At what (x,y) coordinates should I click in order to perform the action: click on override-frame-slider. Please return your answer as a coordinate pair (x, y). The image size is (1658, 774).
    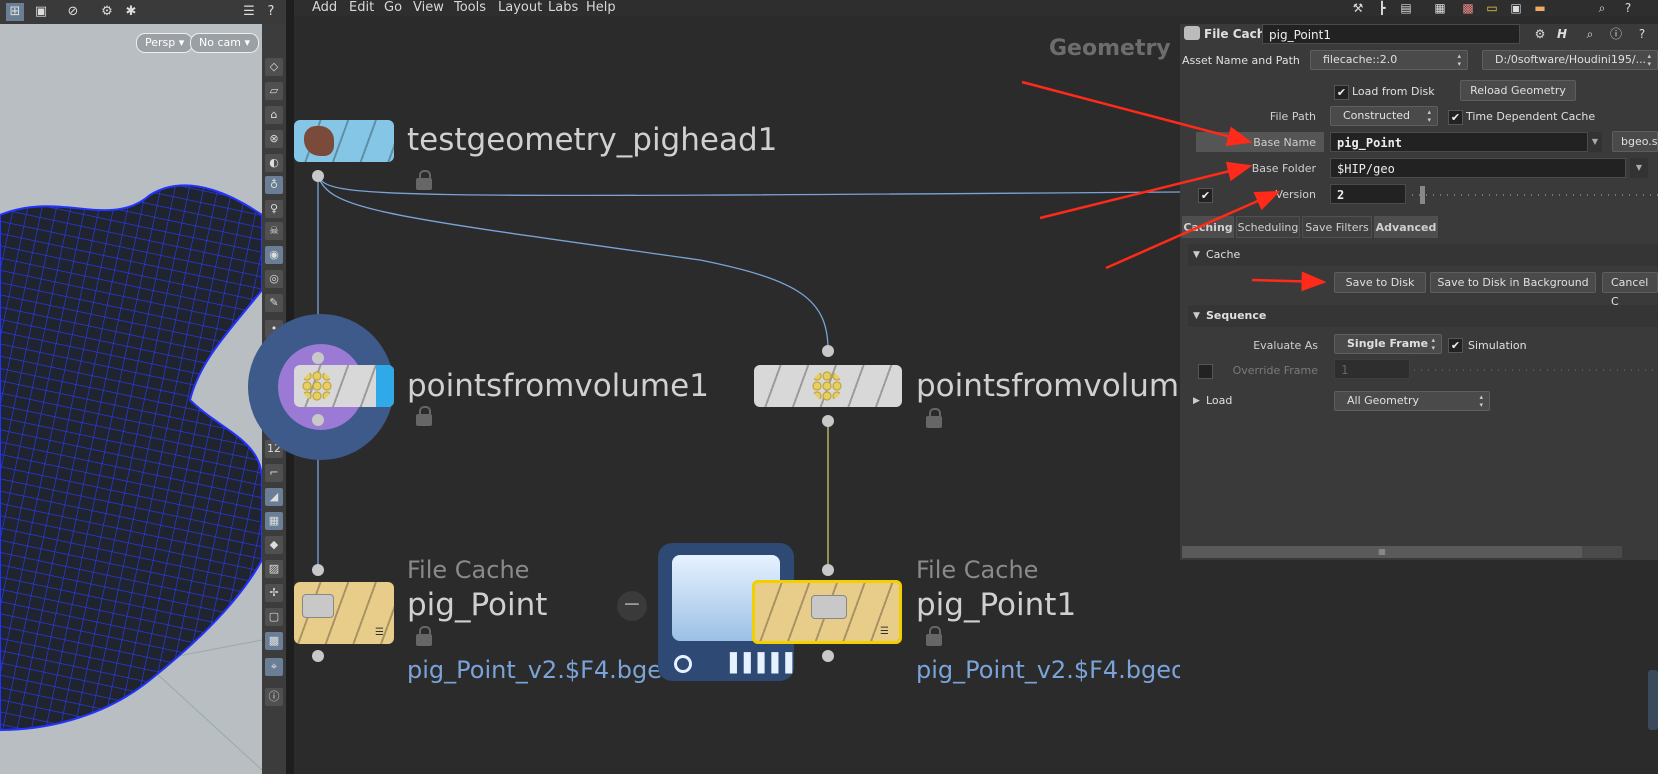
    Looking at the image, I should click on (1536, 370).